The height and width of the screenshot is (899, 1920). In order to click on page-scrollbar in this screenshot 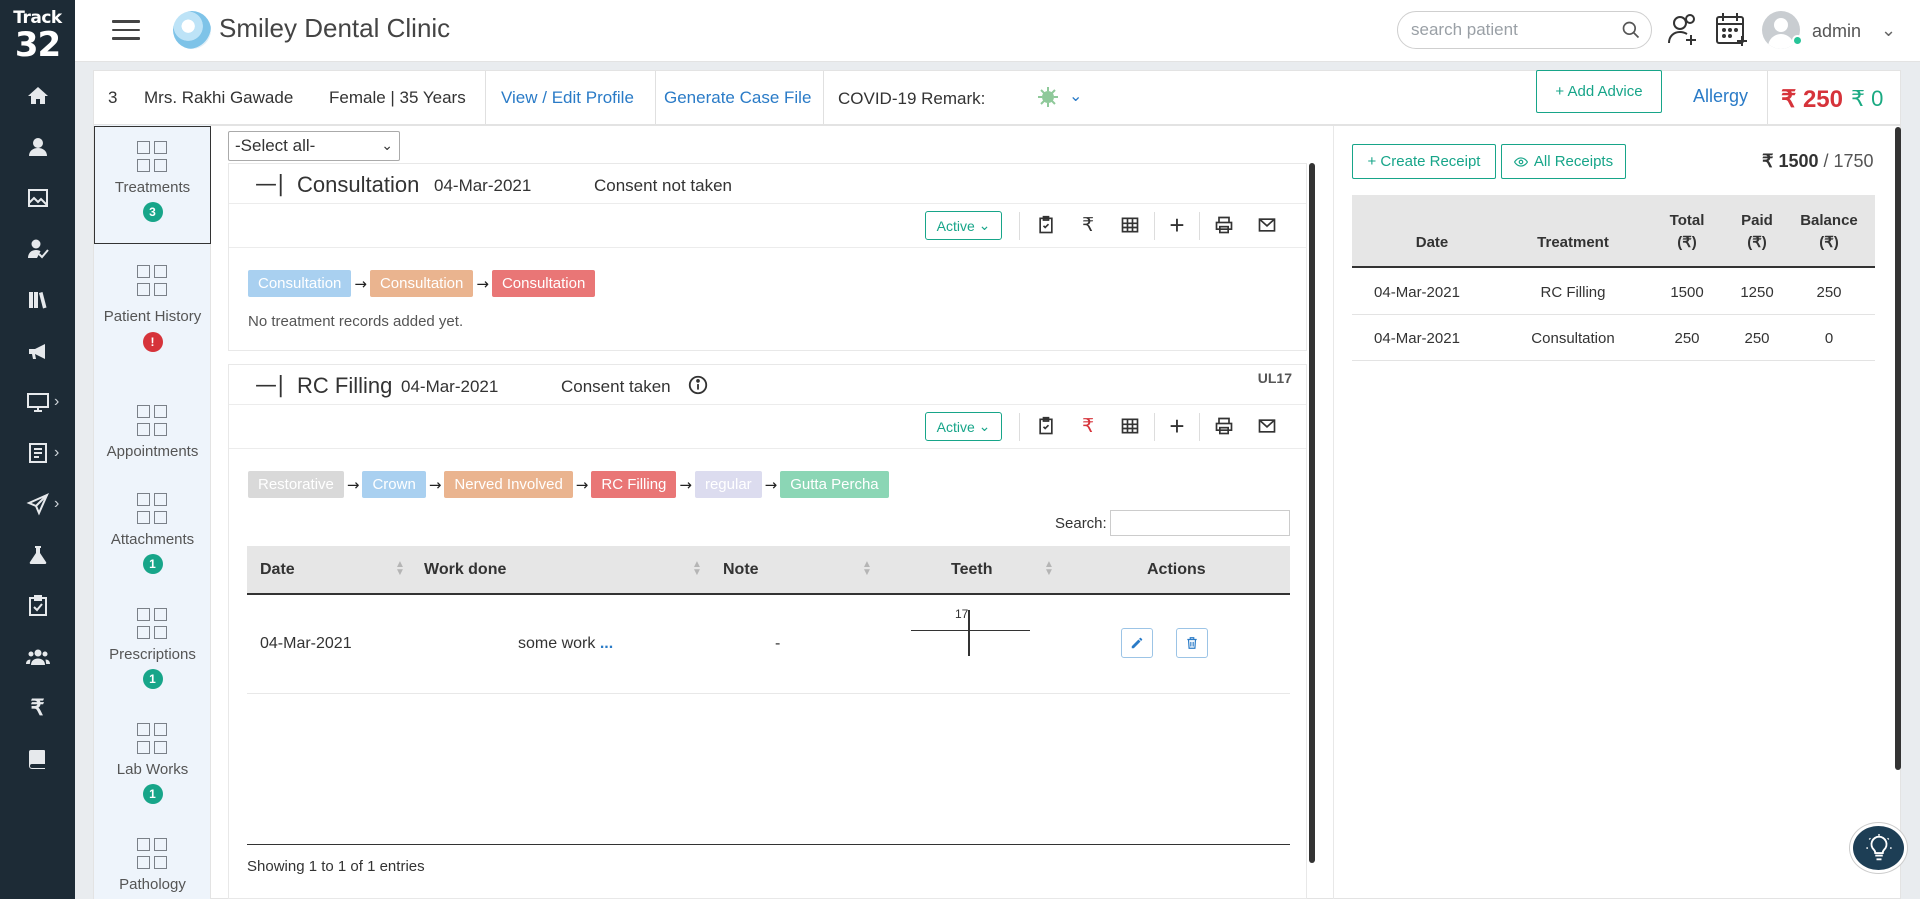, I will do `click(1898, 448)`.